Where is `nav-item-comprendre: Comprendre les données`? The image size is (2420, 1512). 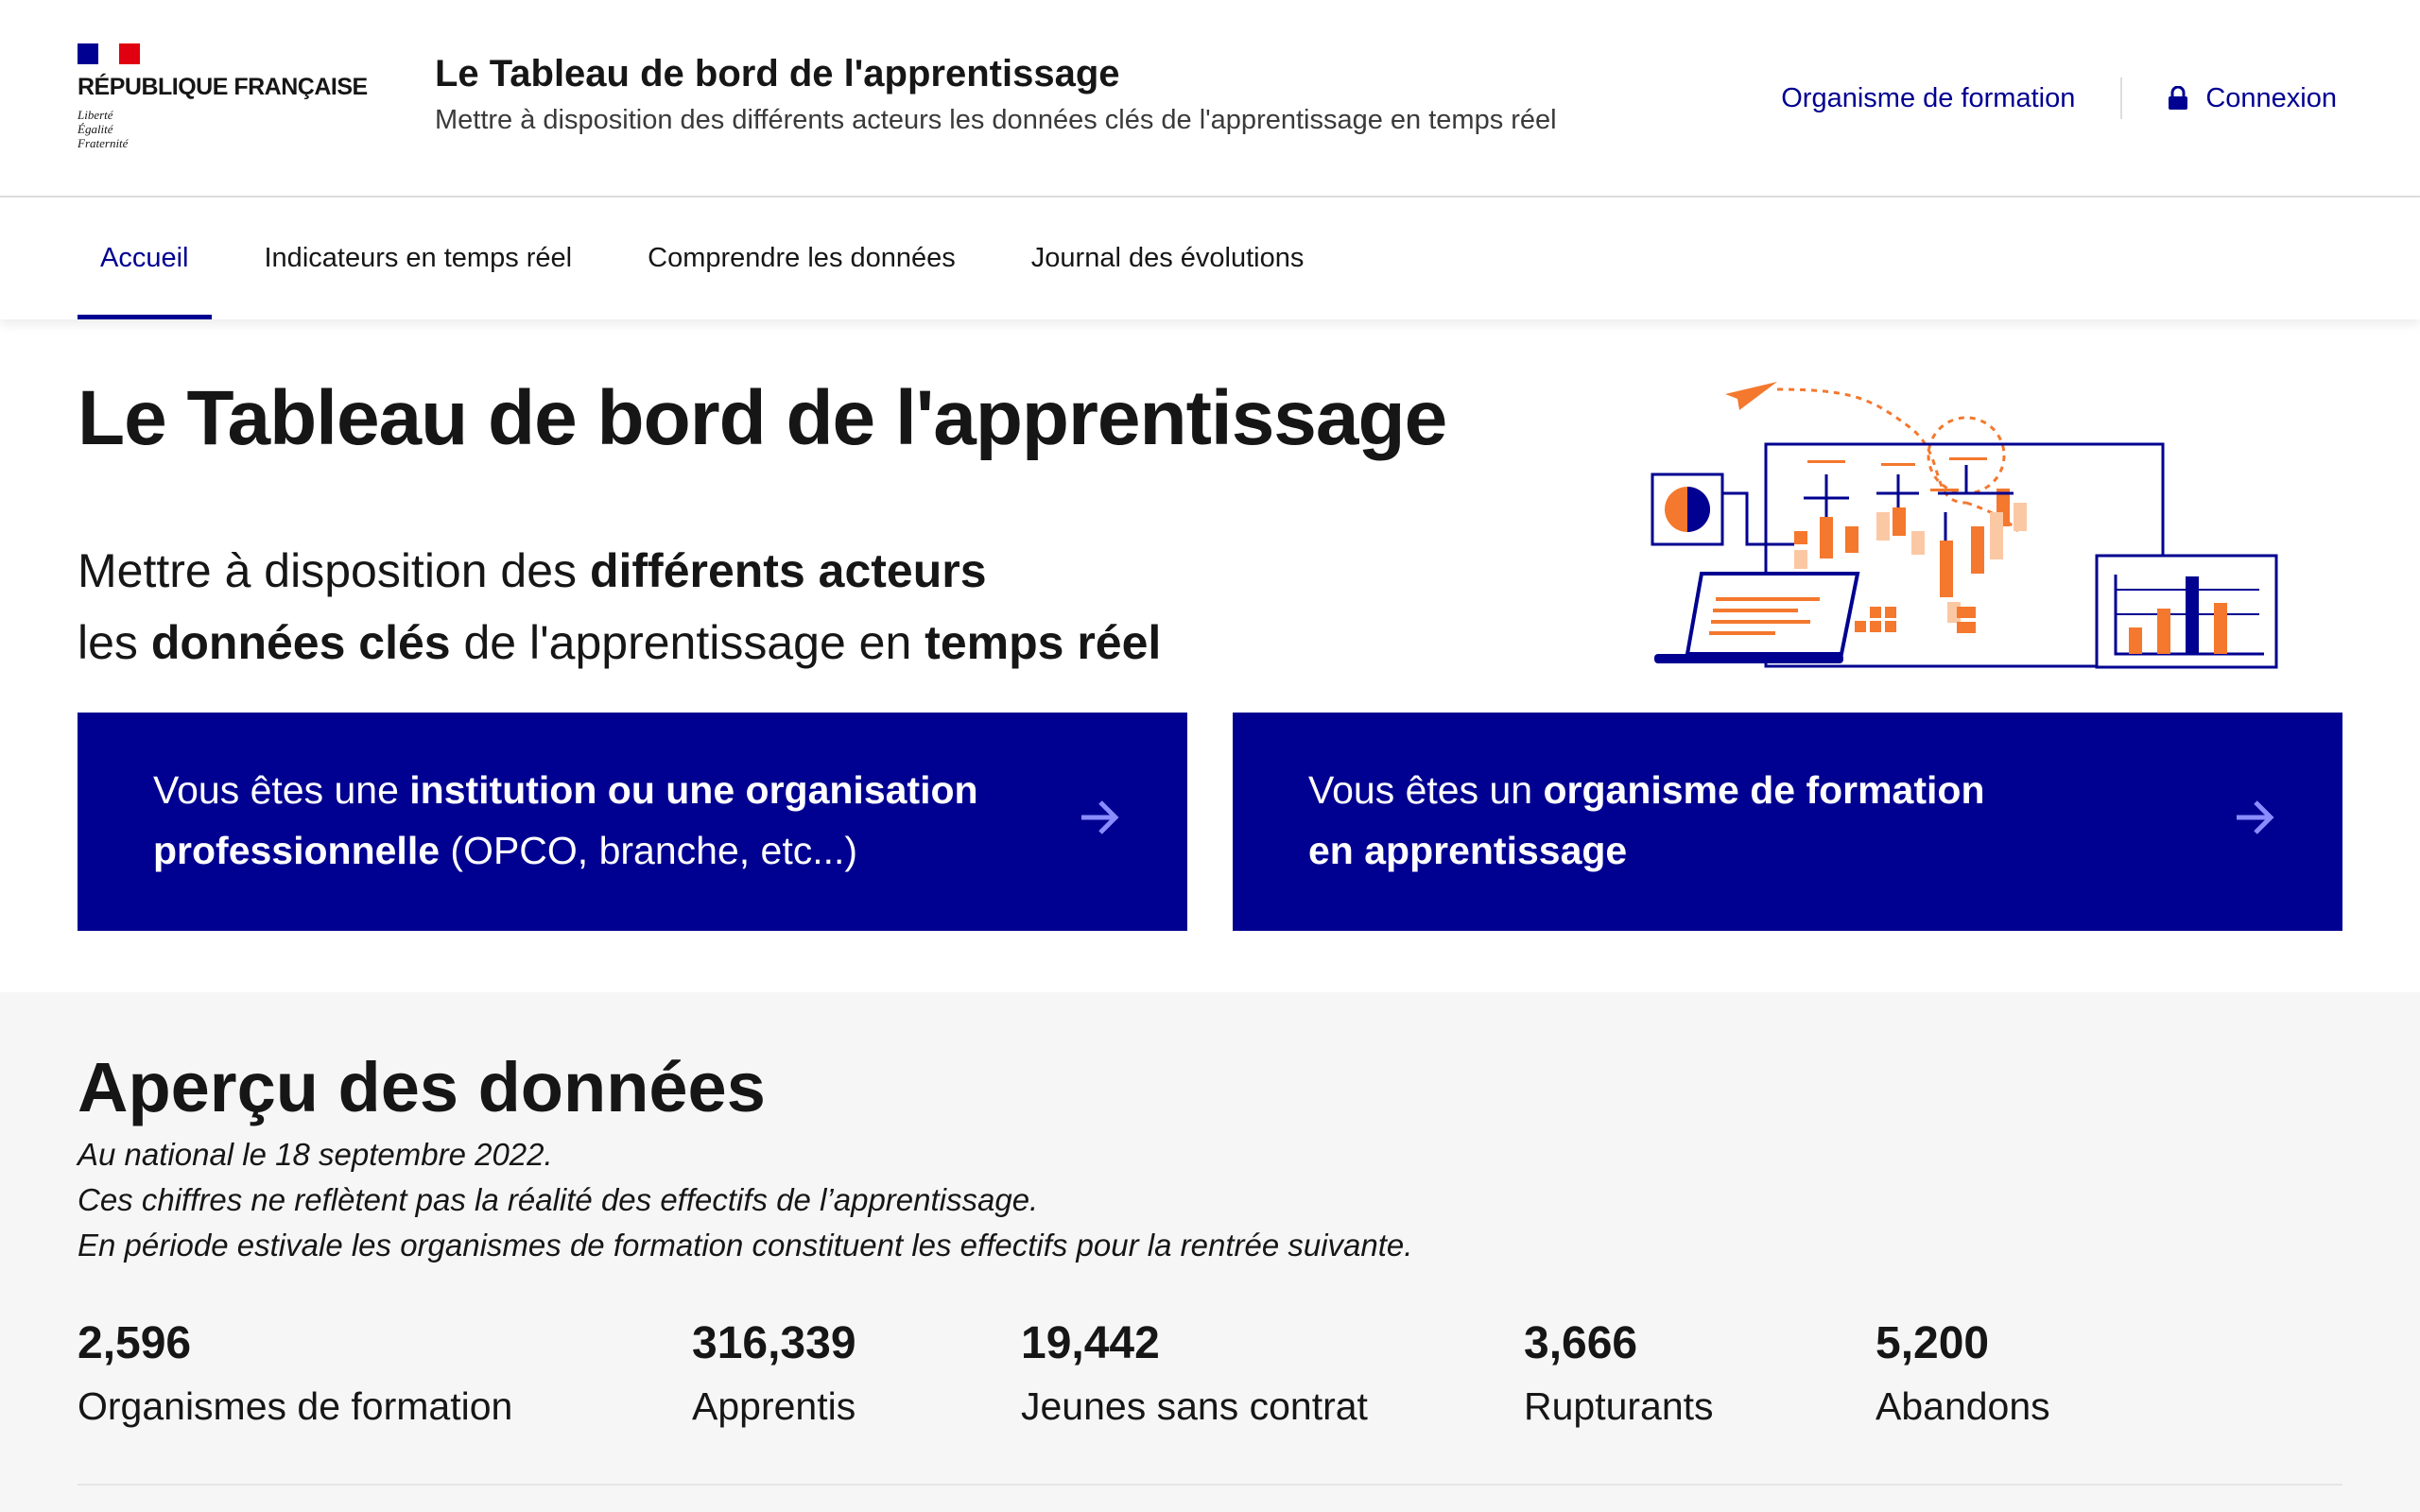
nav-item-comprendre: Comprendre les données is located at coordinates (801, 258).